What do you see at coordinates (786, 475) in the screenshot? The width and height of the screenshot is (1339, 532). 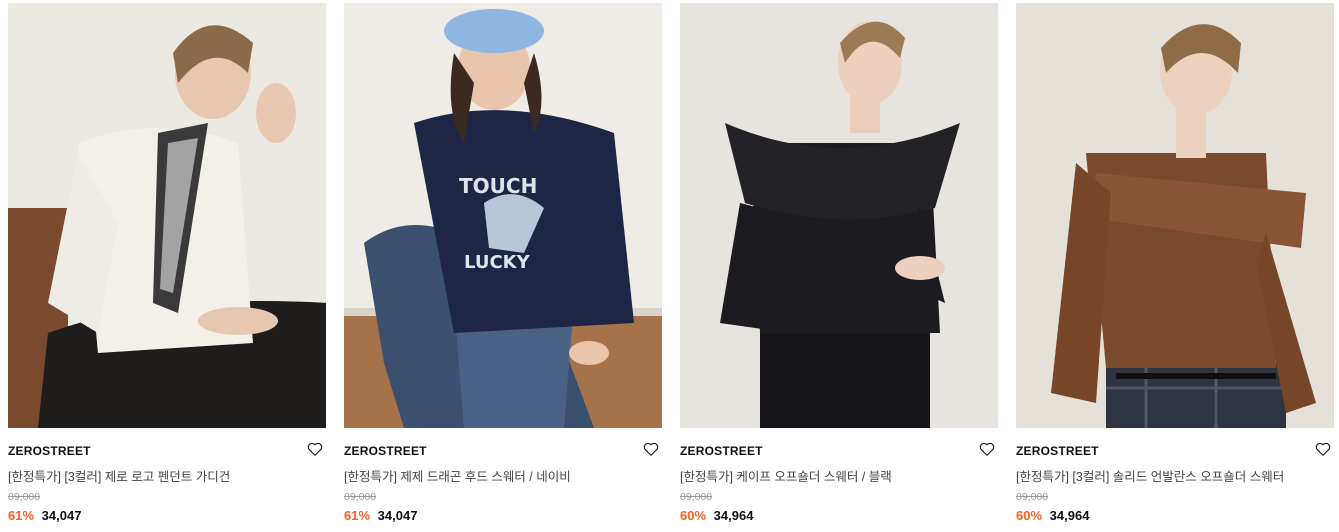 I see `product-name: [한정특가] 케이프 오프숄더 스웨터 / 블랙` at bounding box center [786, 475].